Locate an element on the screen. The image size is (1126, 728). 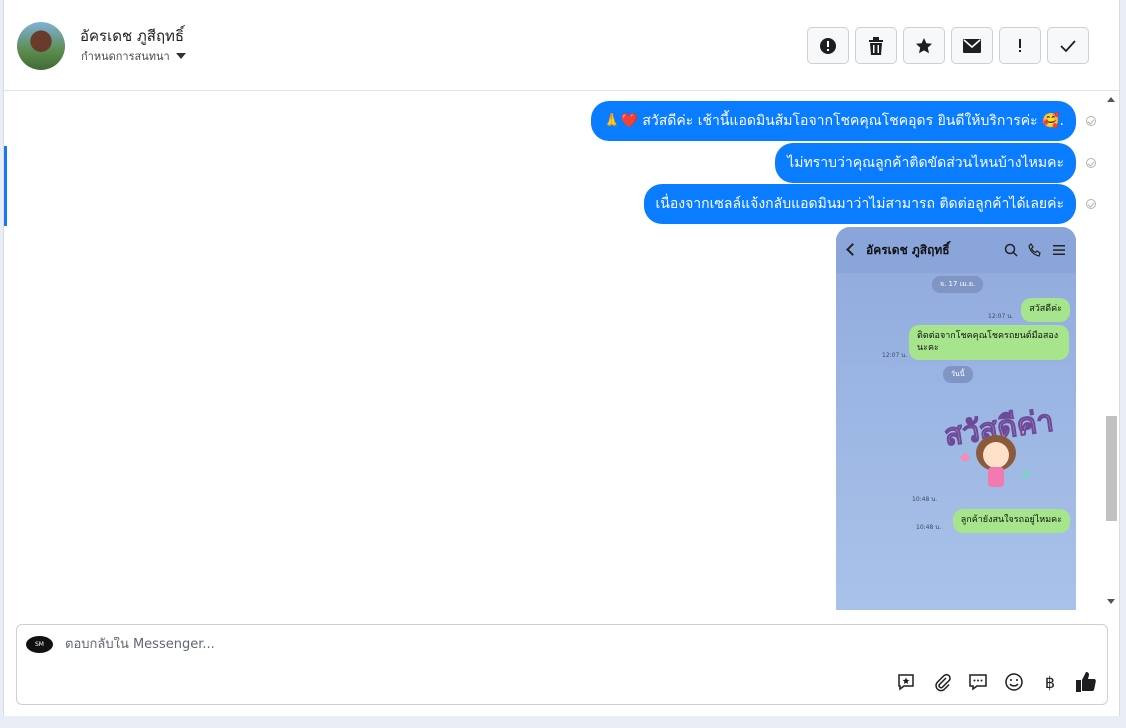
scroll-down-icon is located at coordinates (1111, 601).